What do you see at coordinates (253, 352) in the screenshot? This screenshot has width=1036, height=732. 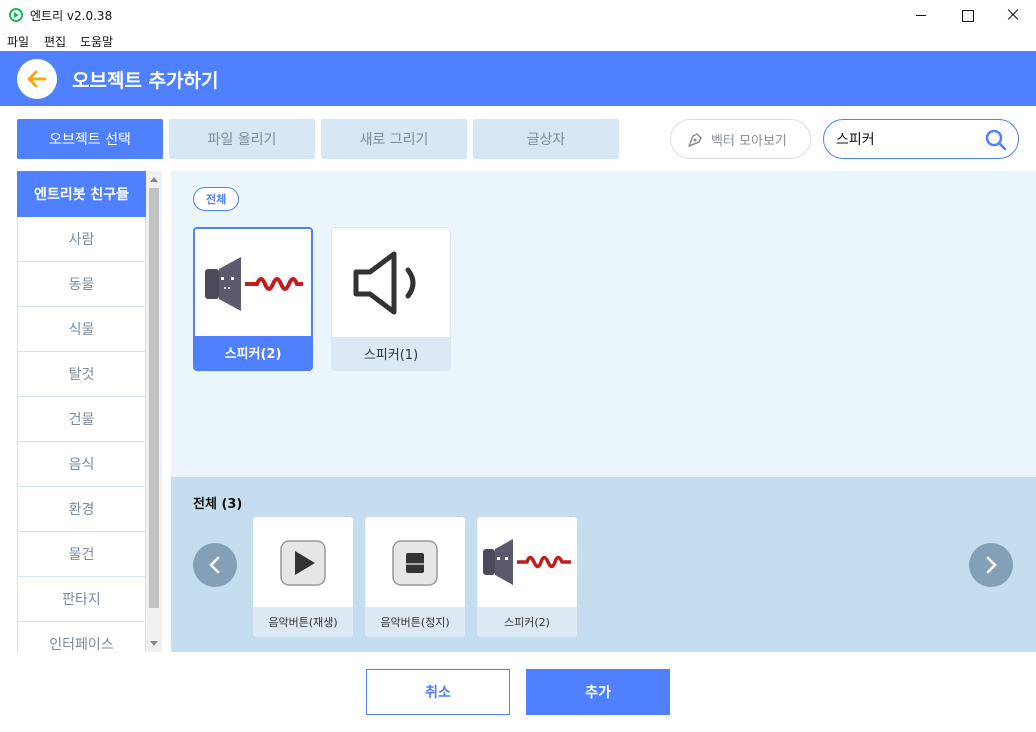 I see `result-label: 스피커(2)` at bounding box center [253, 352].